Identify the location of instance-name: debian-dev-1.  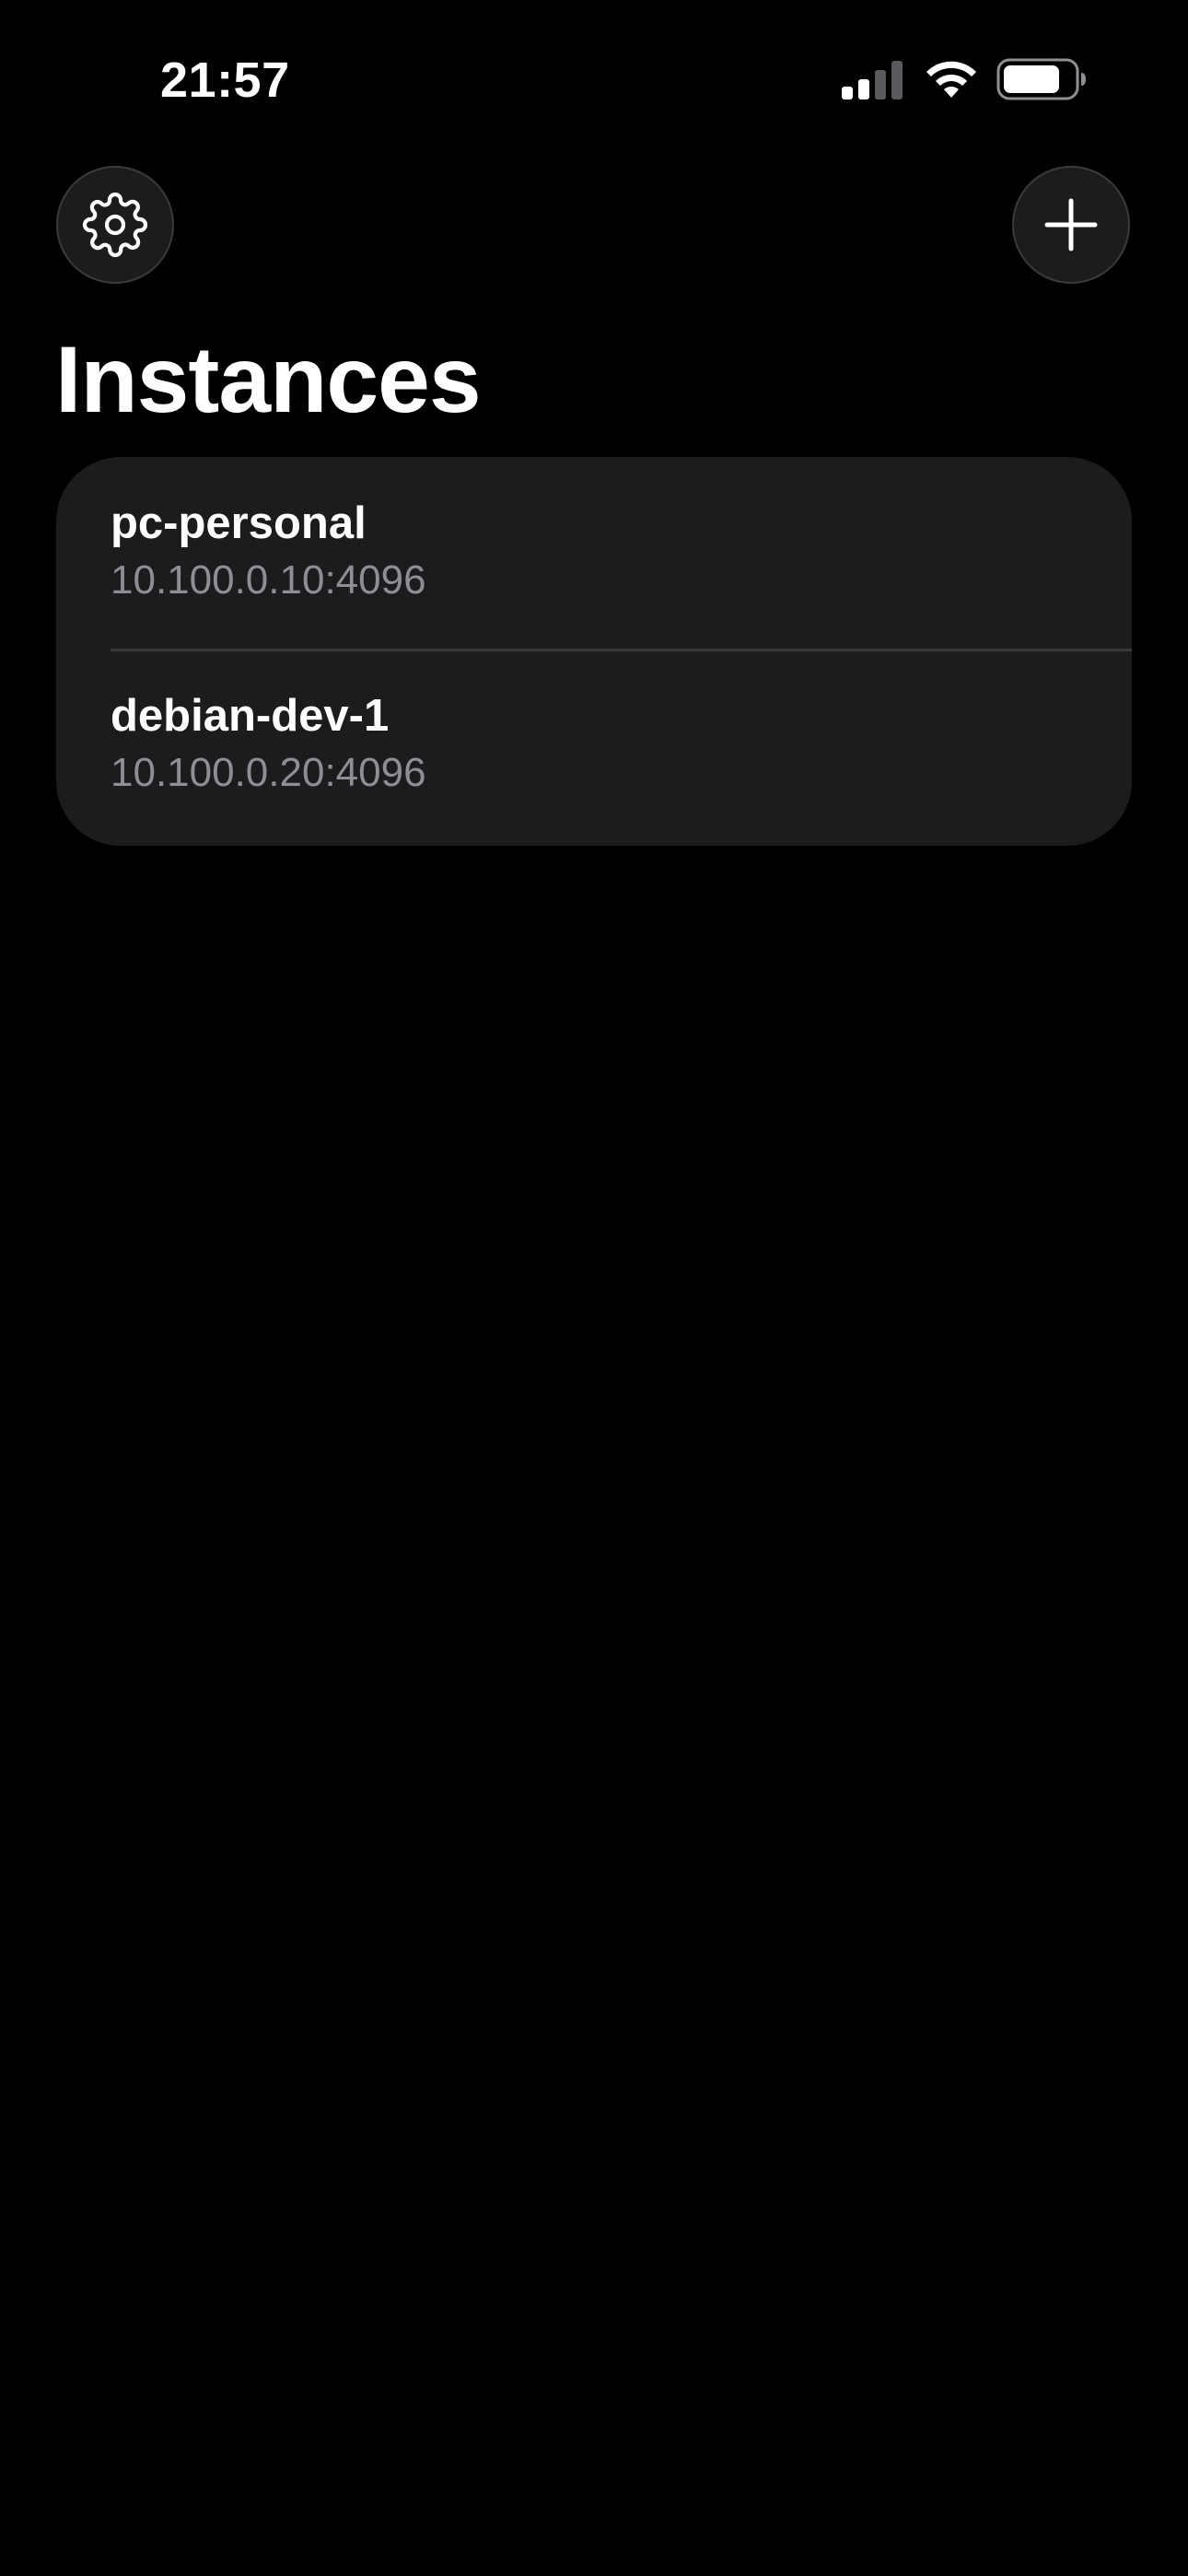
(250, 716).